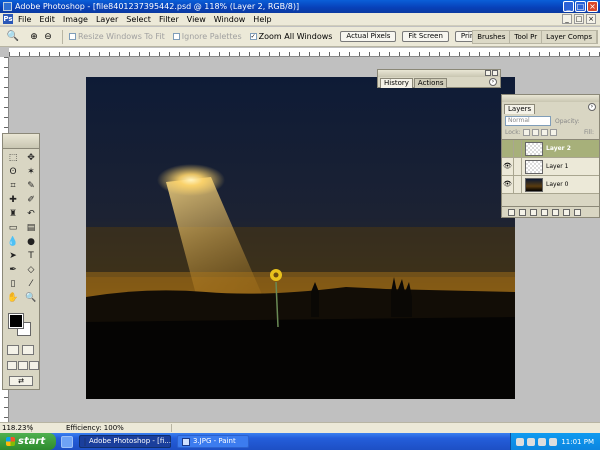 The height and width of the screenshot is (450, 600). Describe the element at coordinates (31, 200) in the screenshot. I see `brush-tool-icon: ✐` at that location.